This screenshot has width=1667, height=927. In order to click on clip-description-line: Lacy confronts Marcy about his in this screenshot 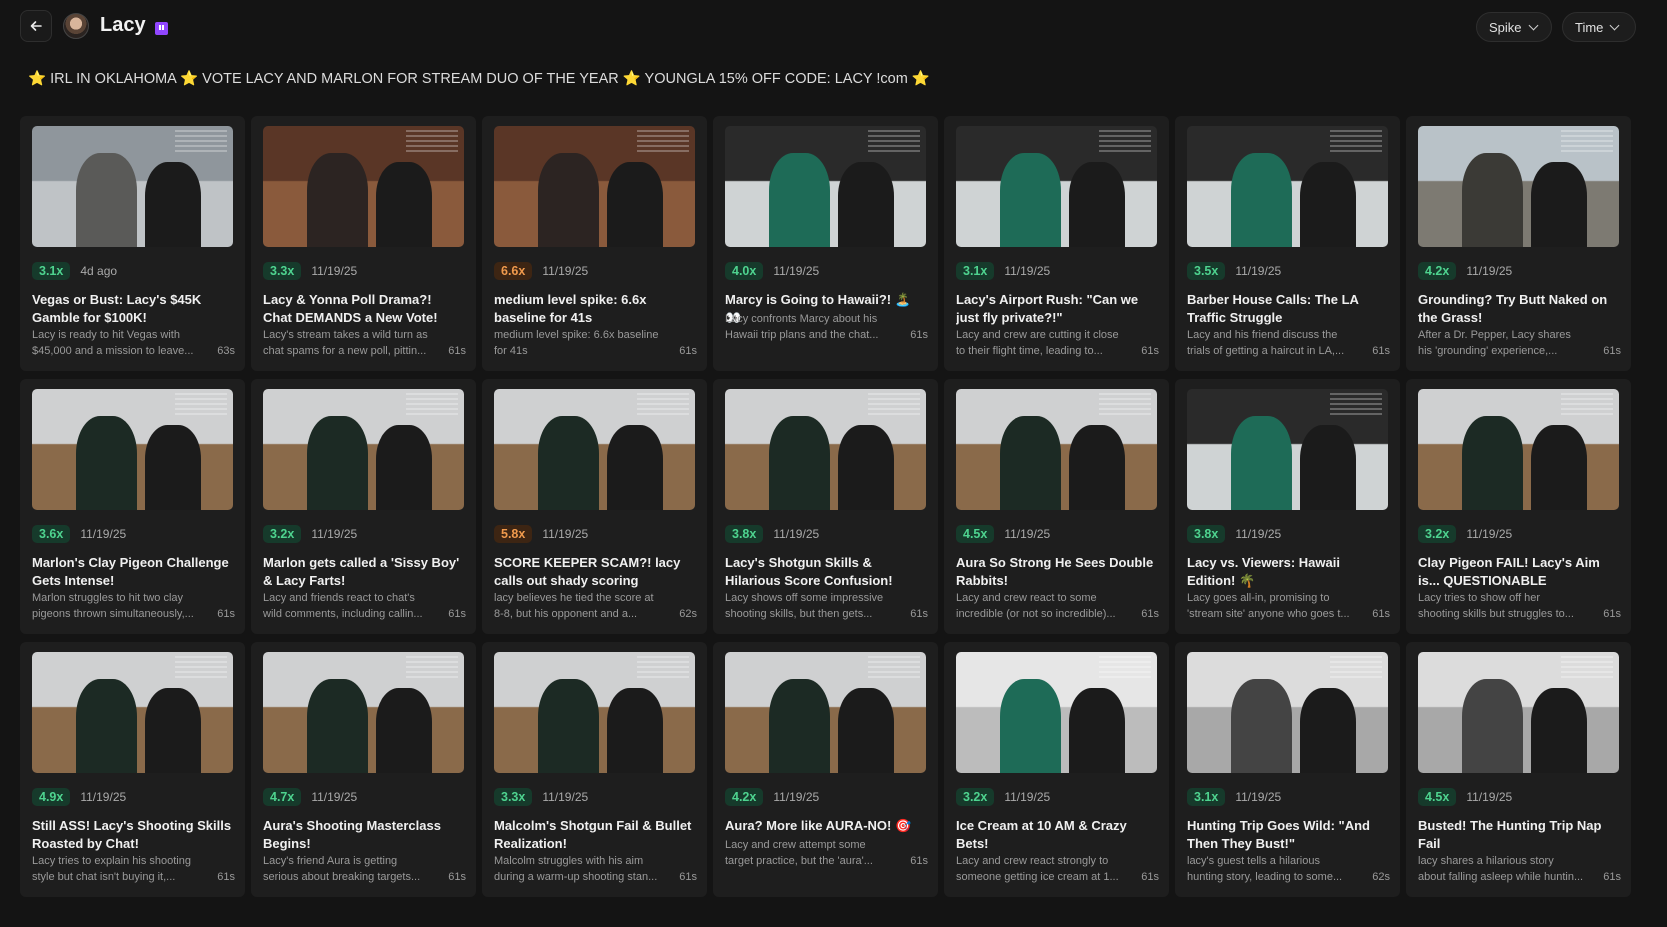, I will do `click(801, 319)`.